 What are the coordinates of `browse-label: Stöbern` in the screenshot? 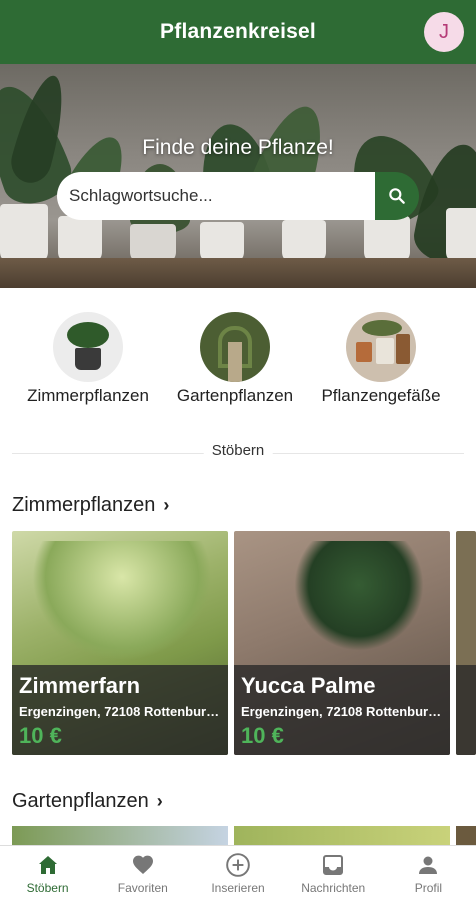 It's located at (238, 450).